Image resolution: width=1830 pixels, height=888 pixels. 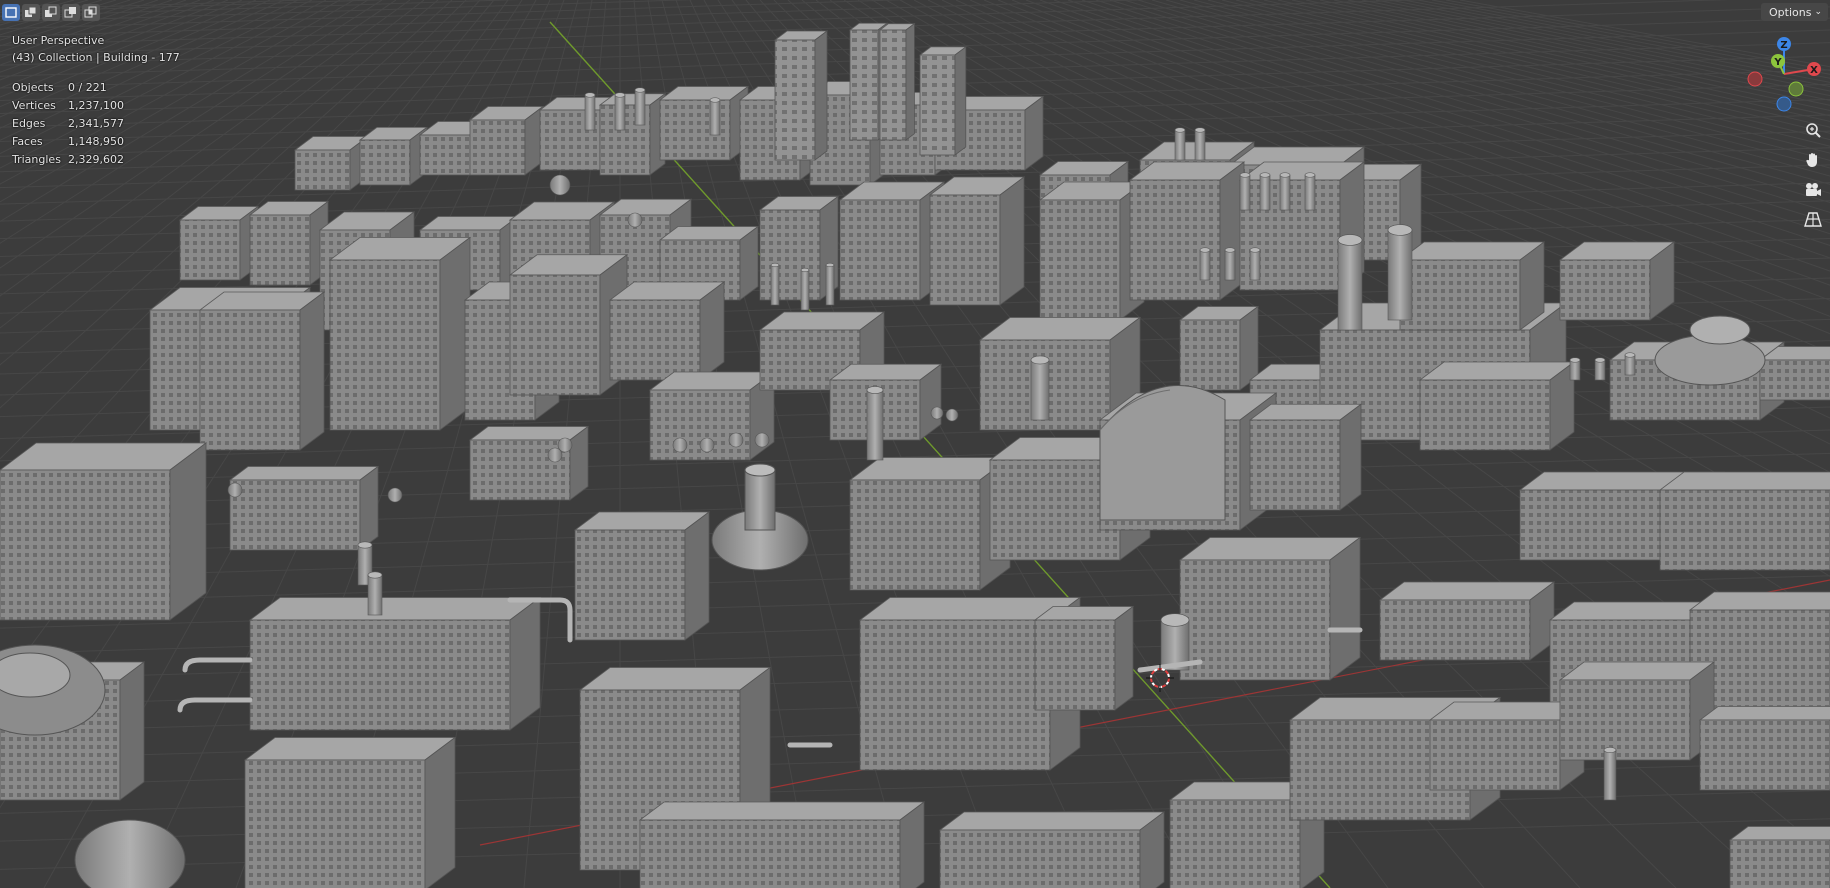 I want to click on hand-pan-icon, so click(x=1813, y=160).